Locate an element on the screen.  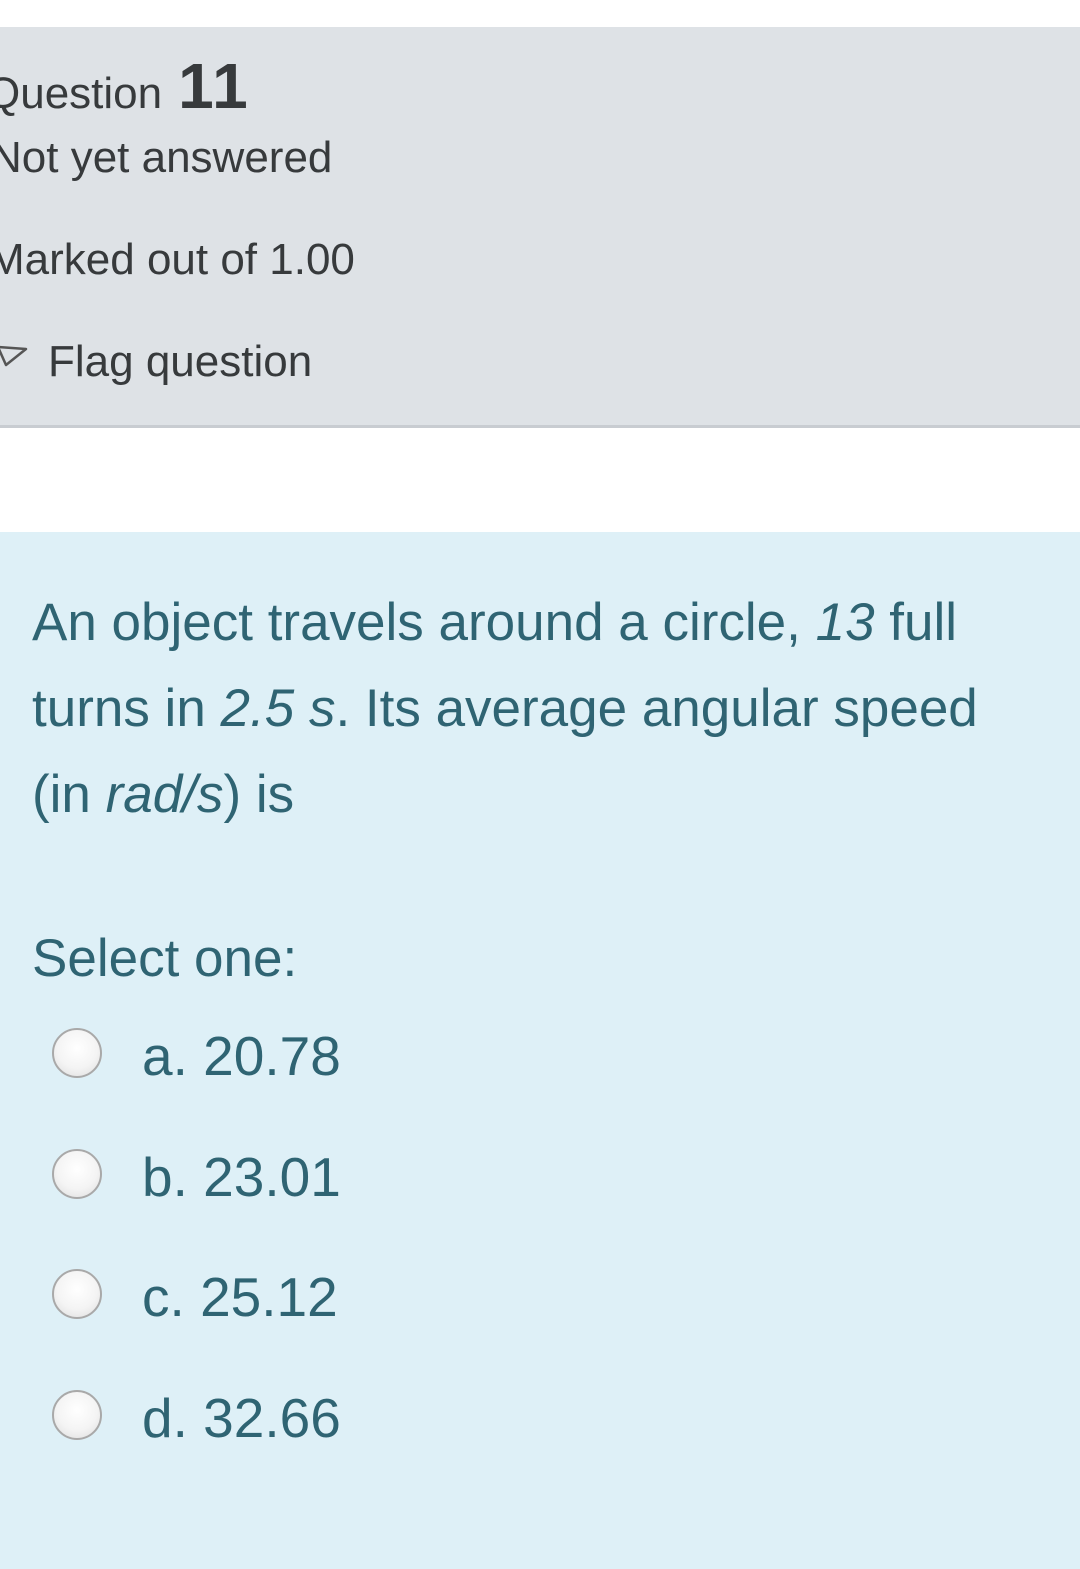
time-unit: s is located at coordinates (322, 708).